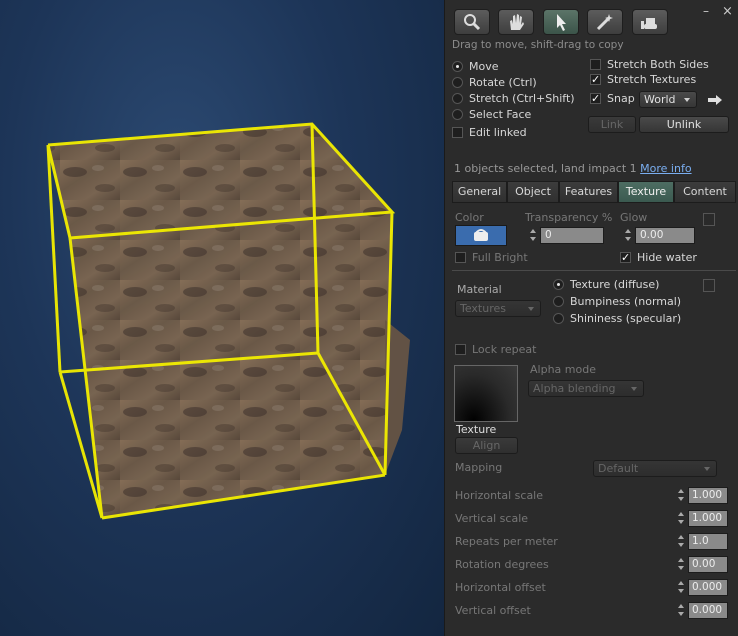  What do you see at coordinates (533, 235) in the screenshot?
I see `transparency-spinner` at bounding box center [533, 235].